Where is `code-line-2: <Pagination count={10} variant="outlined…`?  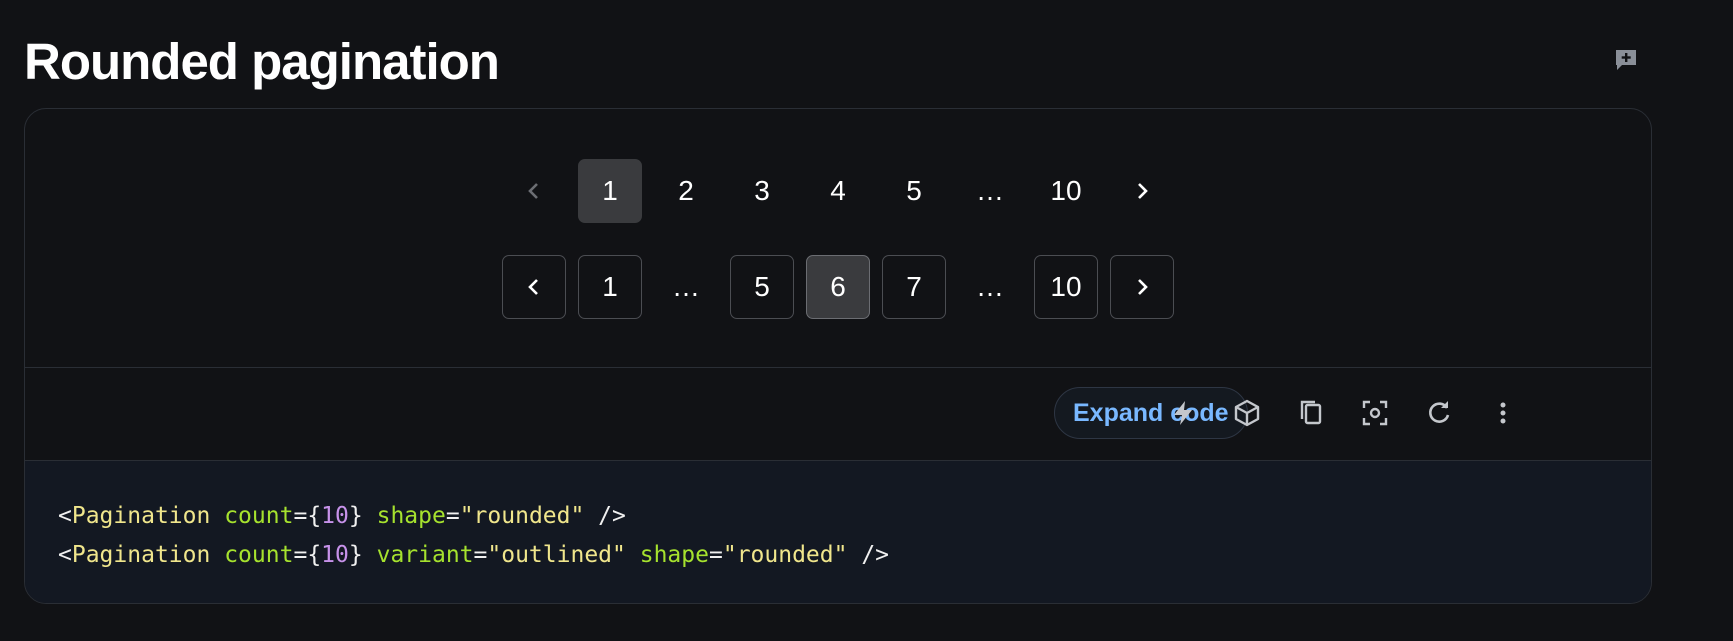
code-line-2: <Pagination count={10} variant="outlined… is located at coordinates (473, 555).